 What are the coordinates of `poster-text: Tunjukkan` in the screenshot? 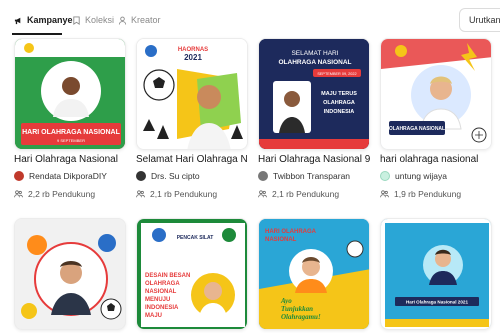 It's located at (297, 309).